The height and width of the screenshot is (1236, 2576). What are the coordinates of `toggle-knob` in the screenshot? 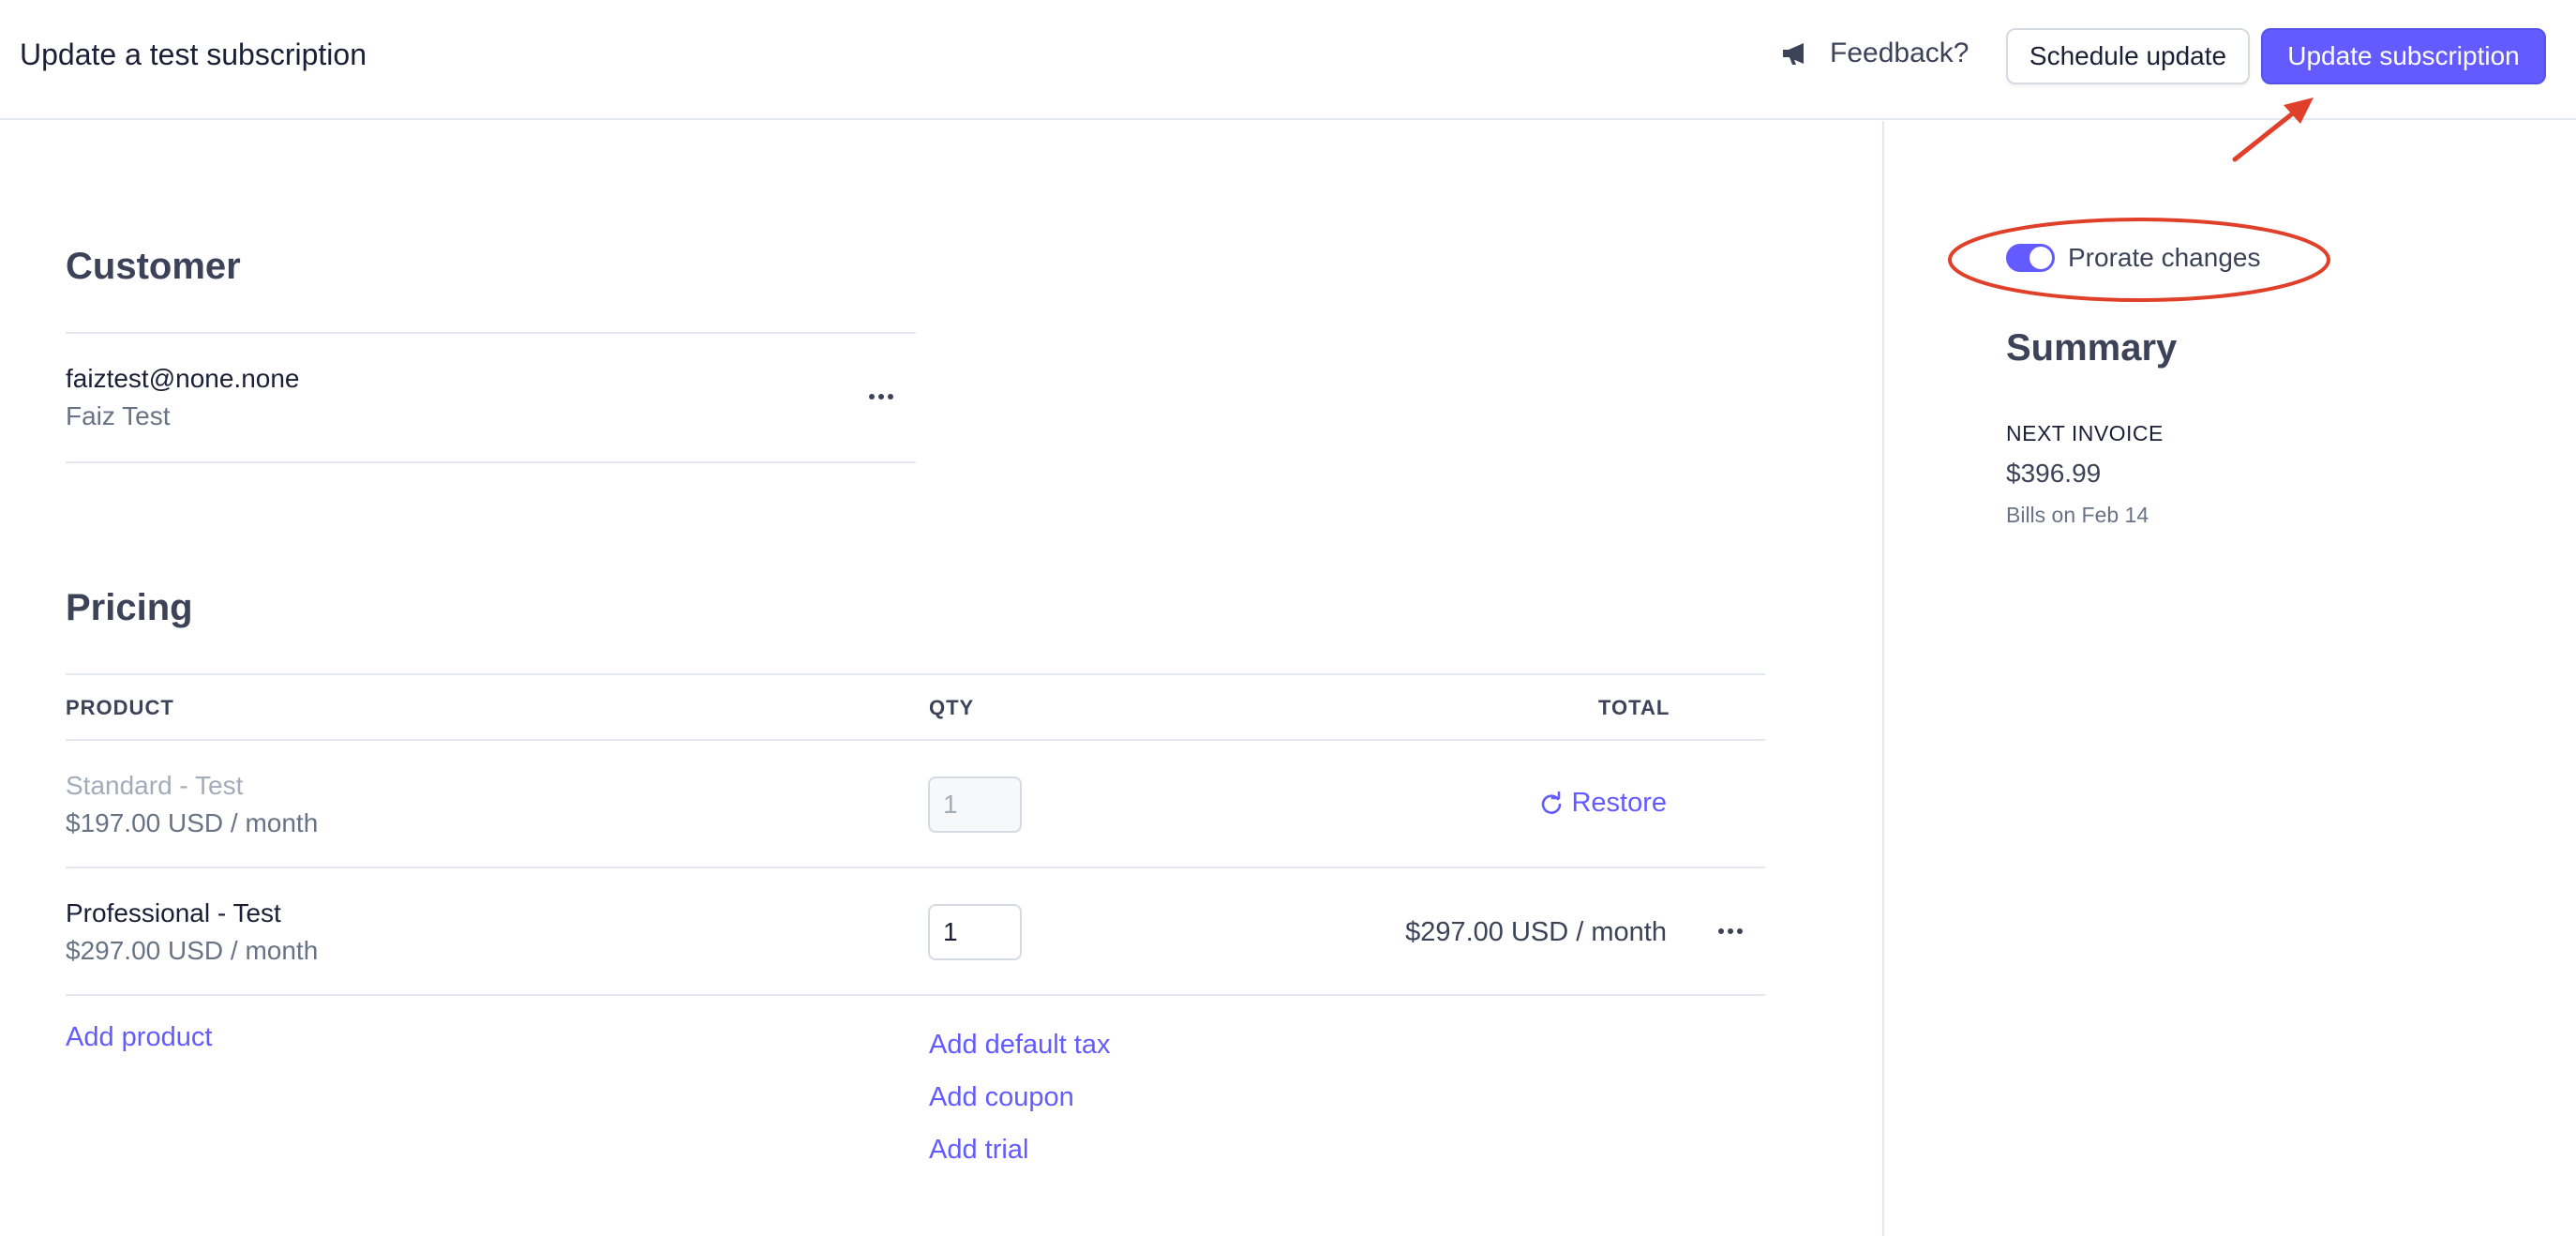 It's located at (2041, 258).